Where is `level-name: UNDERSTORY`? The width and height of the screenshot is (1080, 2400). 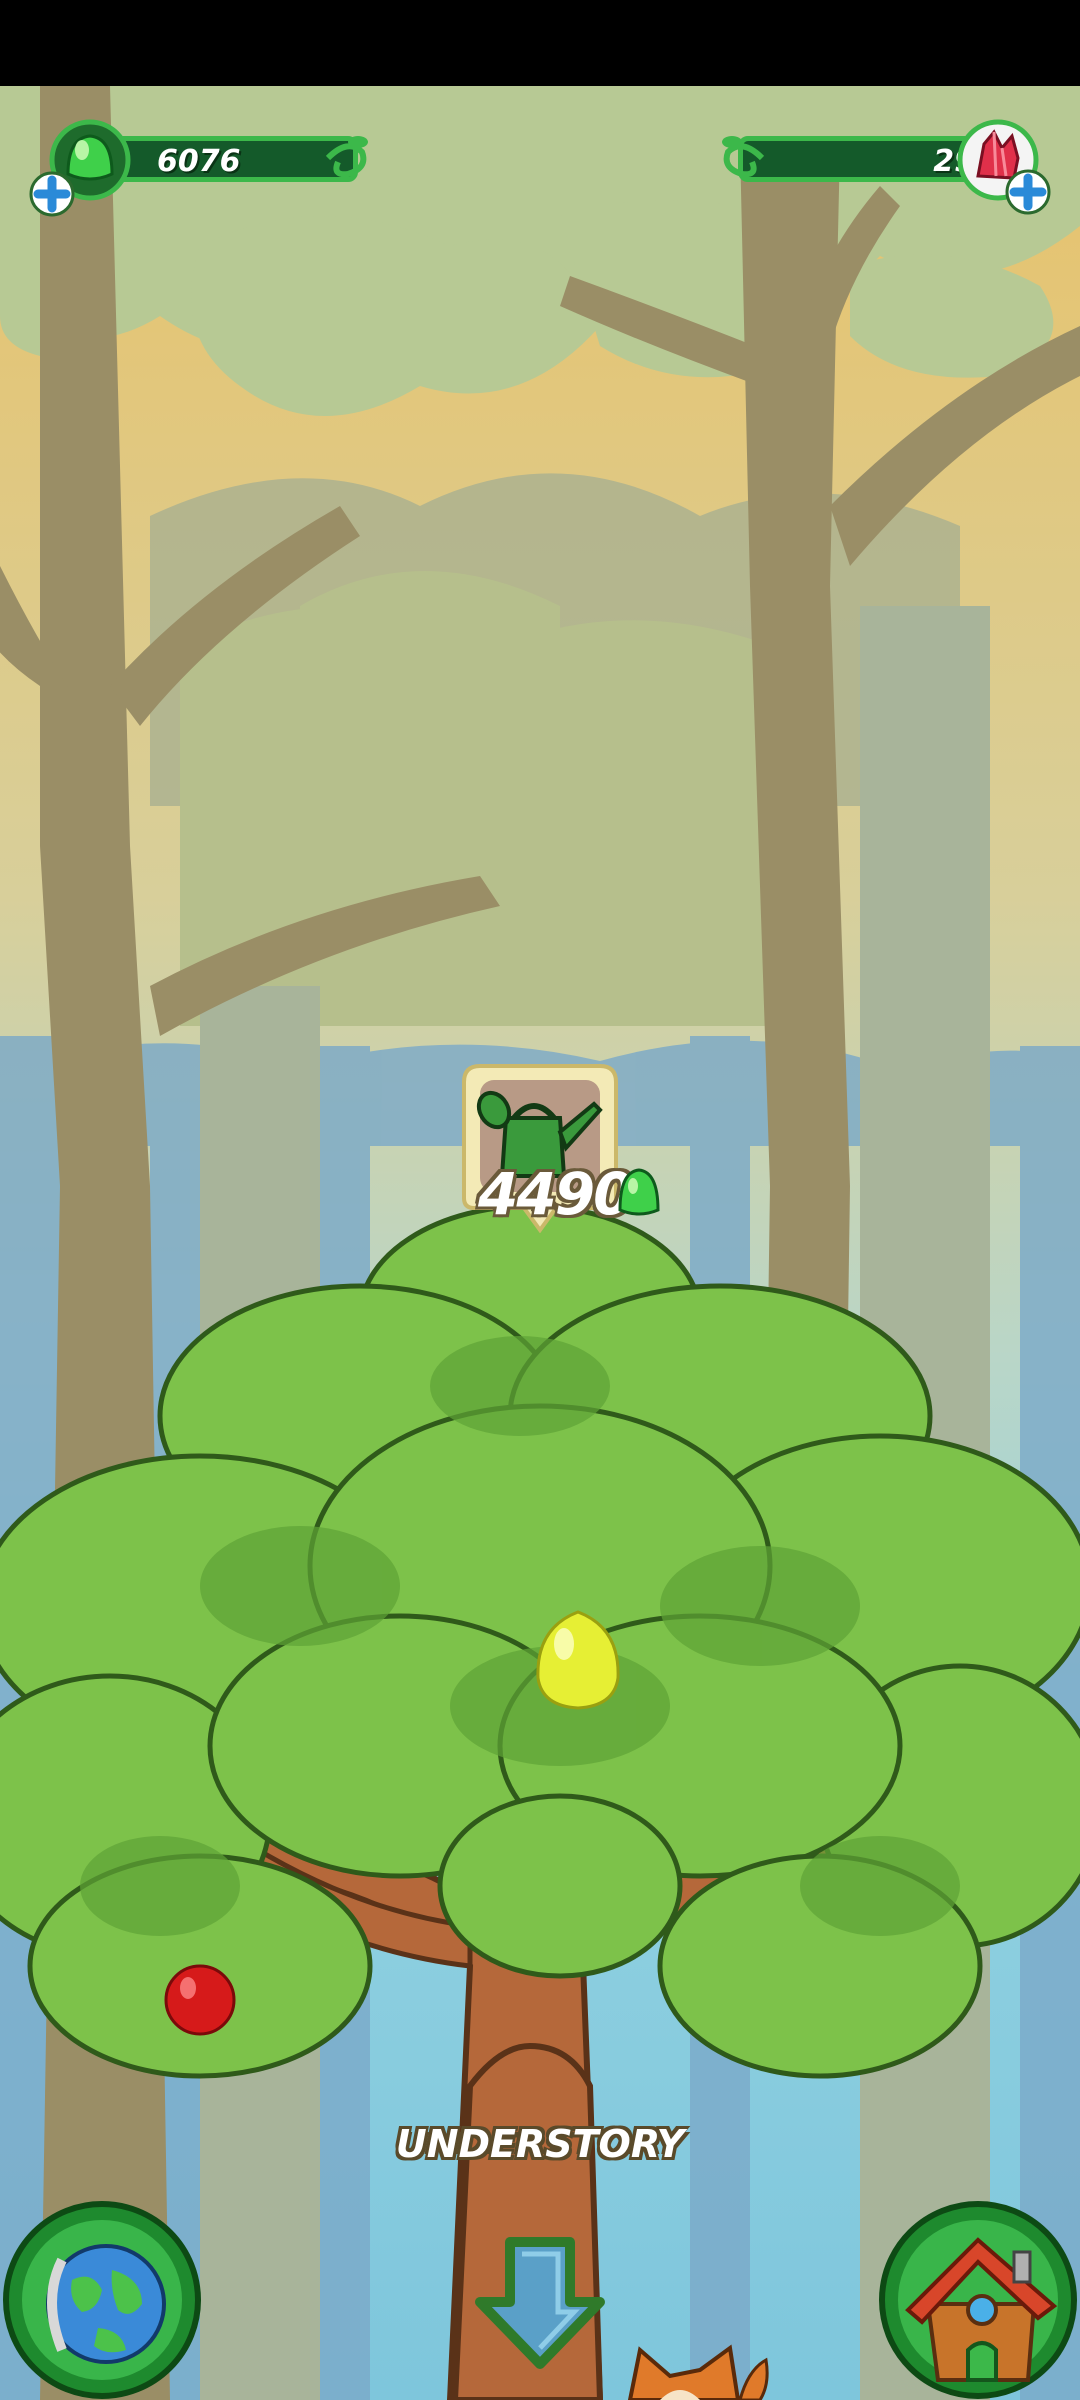
level-name: UNDERSTORY is located at coordinates (540, 2144).